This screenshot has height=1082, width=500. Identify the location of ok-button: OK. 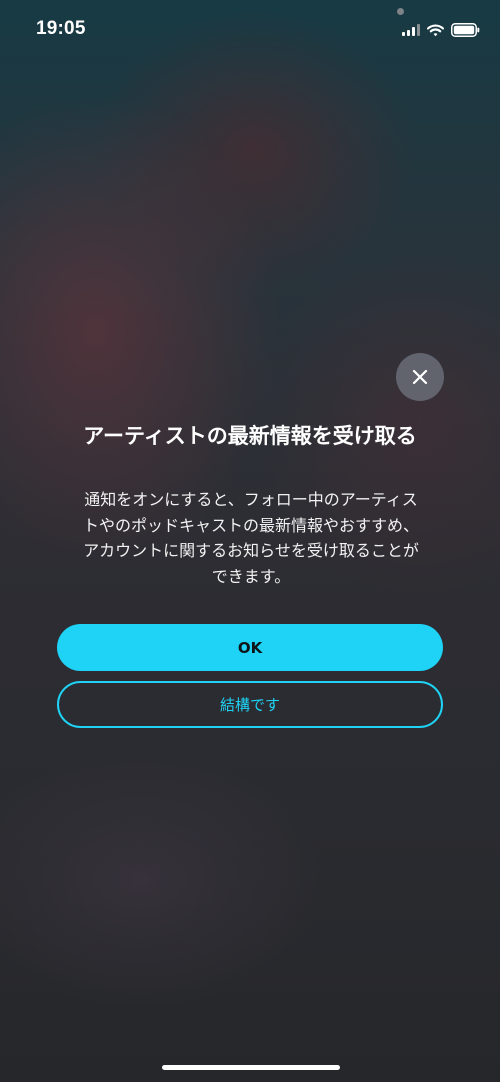
(250, 647).